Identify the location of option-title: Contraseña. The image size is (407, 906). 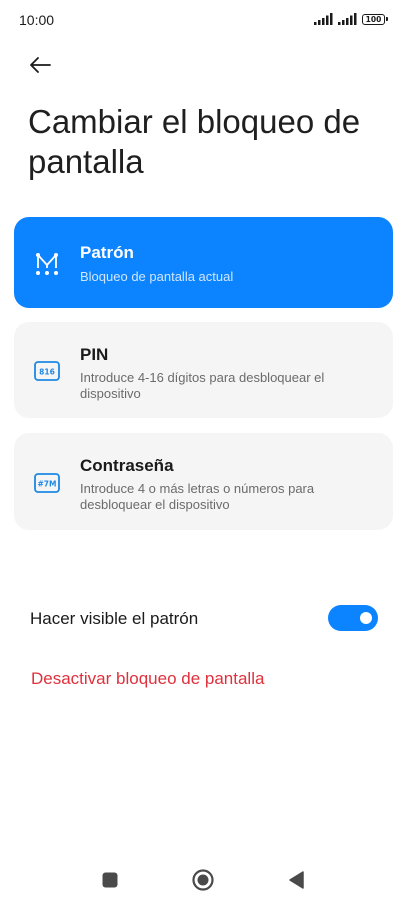
(127, 465).